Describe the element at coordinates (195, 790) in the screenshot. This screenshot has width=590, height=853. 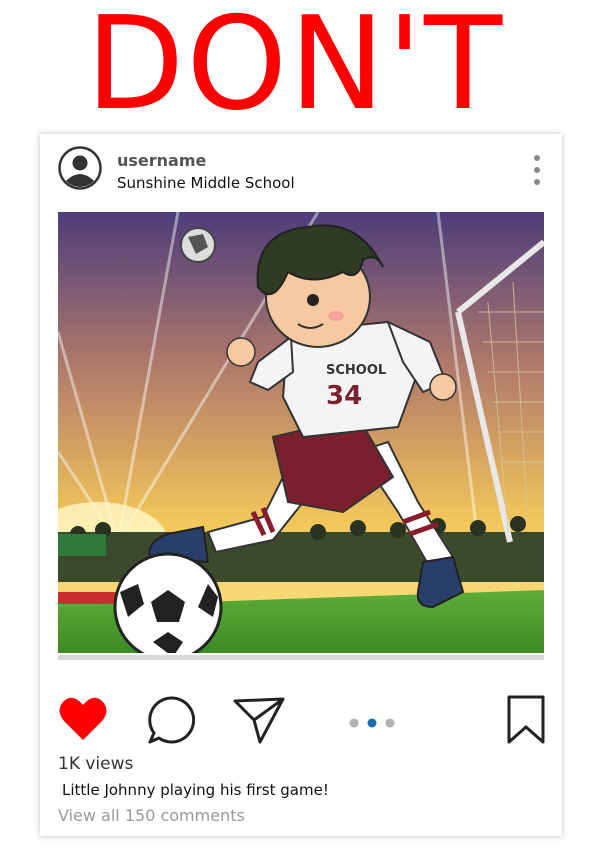
I see `post-caption: Little Johnny playing his first game!` at that location.